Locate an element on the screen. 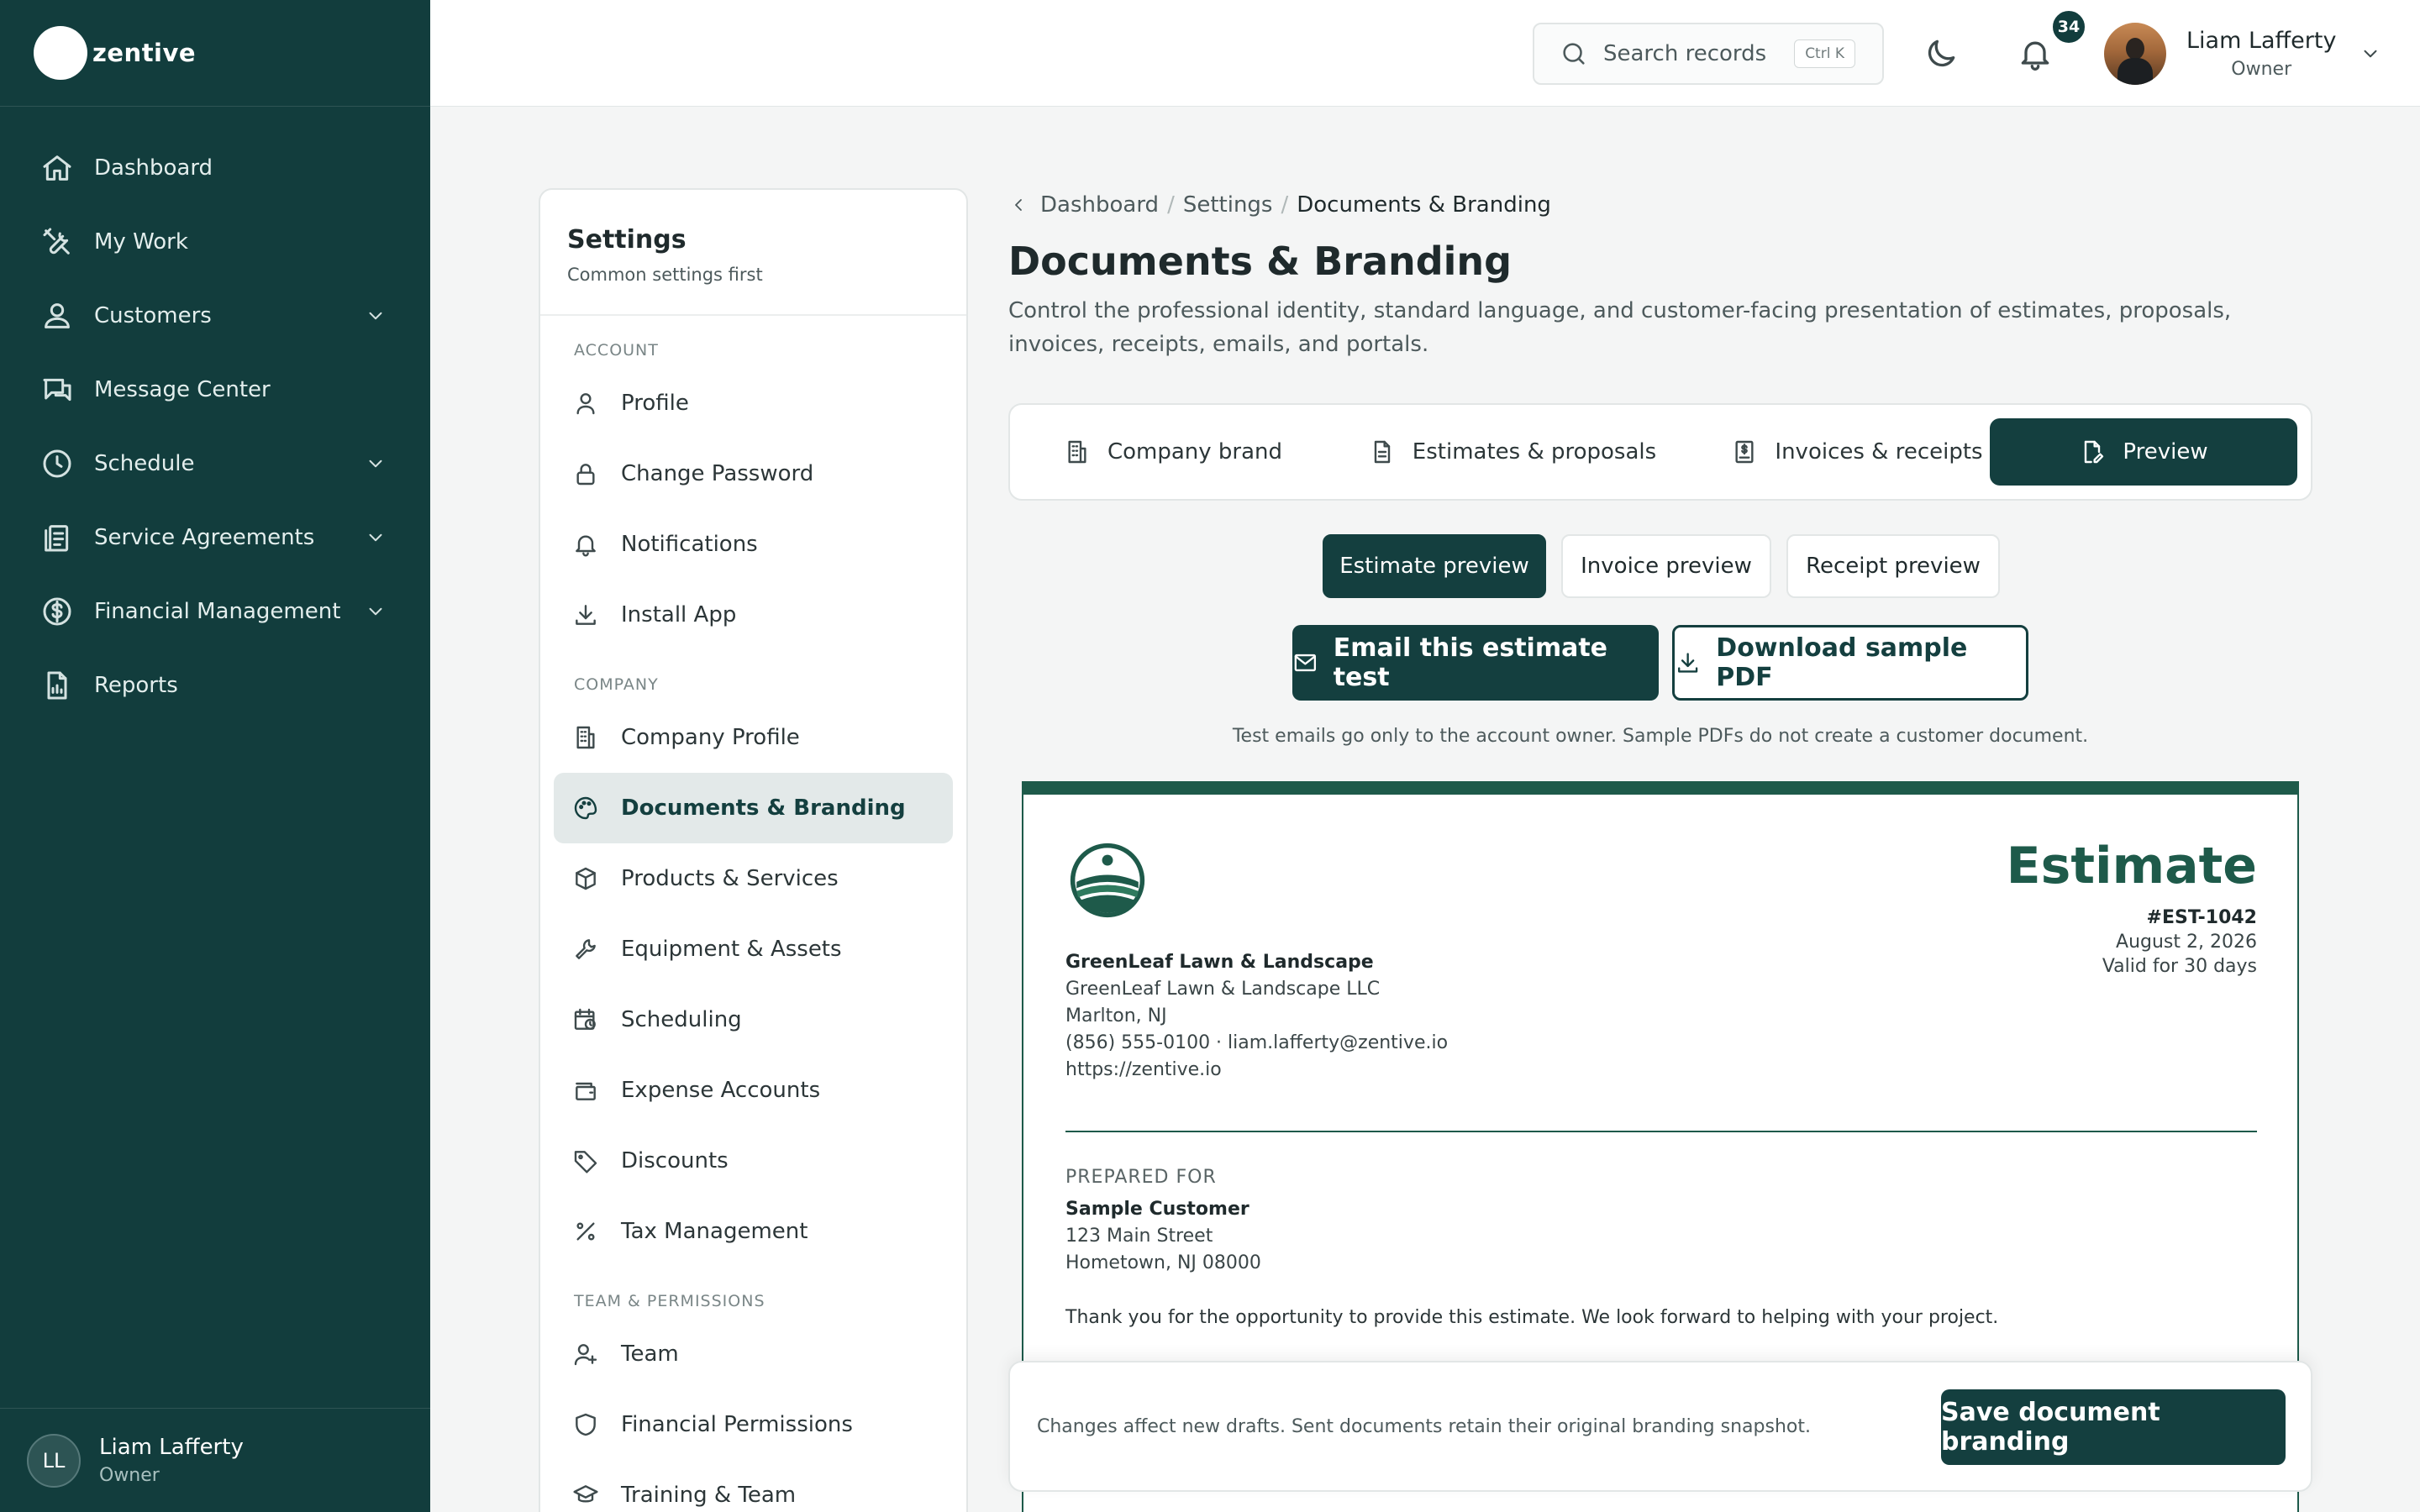  sidebar-item-customers: Customers is located at coordinates (215, 316).